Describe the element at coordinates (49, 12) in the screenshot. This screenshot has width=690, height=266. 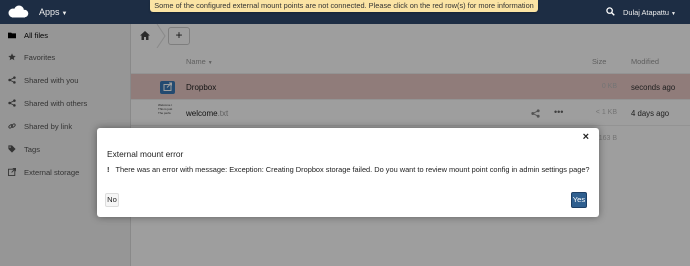
I see `apps-label: Apps` at that location.